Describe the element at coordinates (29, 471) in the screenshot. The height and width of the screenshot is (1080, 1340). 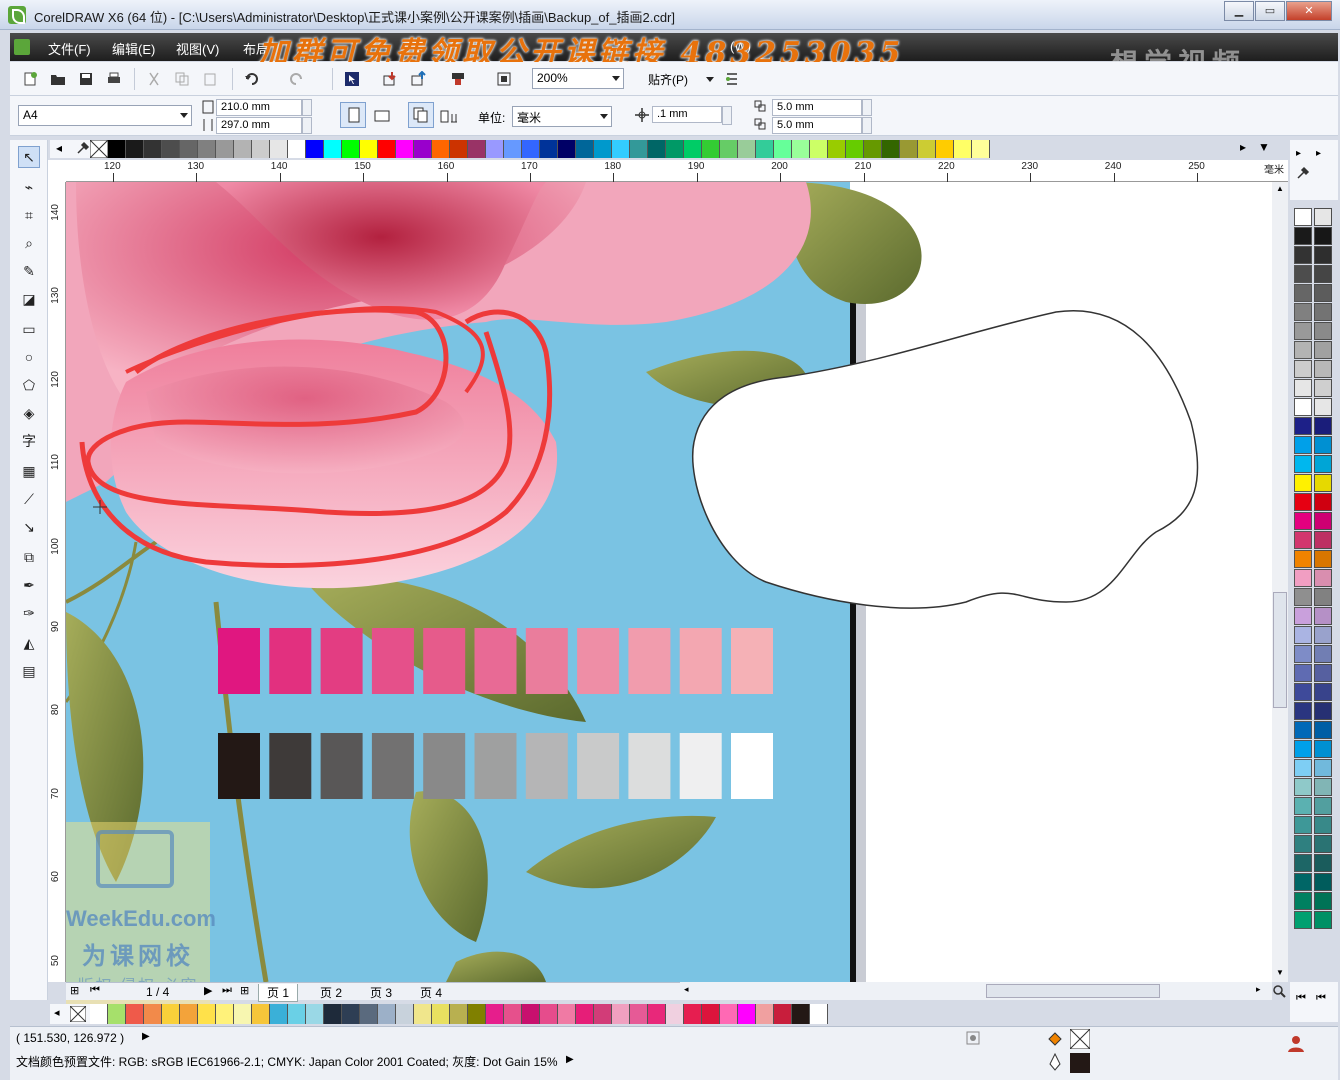
I see `table-tool-icon: ▦` at that location.